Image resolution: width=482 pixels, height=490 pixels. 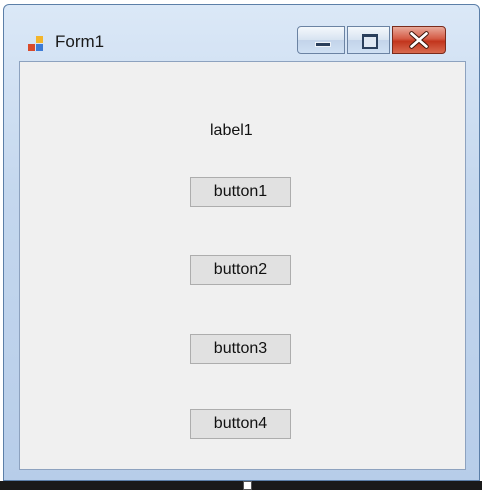 I want to click on button2: button2, so click(x=240, y=270).